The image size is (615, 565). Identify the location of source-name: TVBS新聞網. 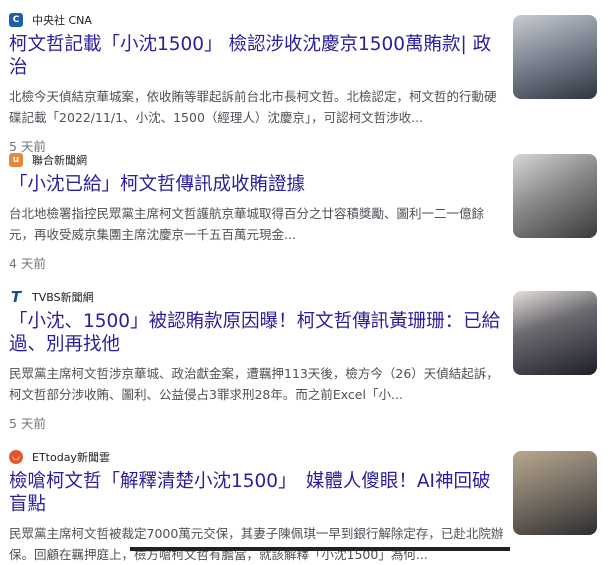
(63, 297).